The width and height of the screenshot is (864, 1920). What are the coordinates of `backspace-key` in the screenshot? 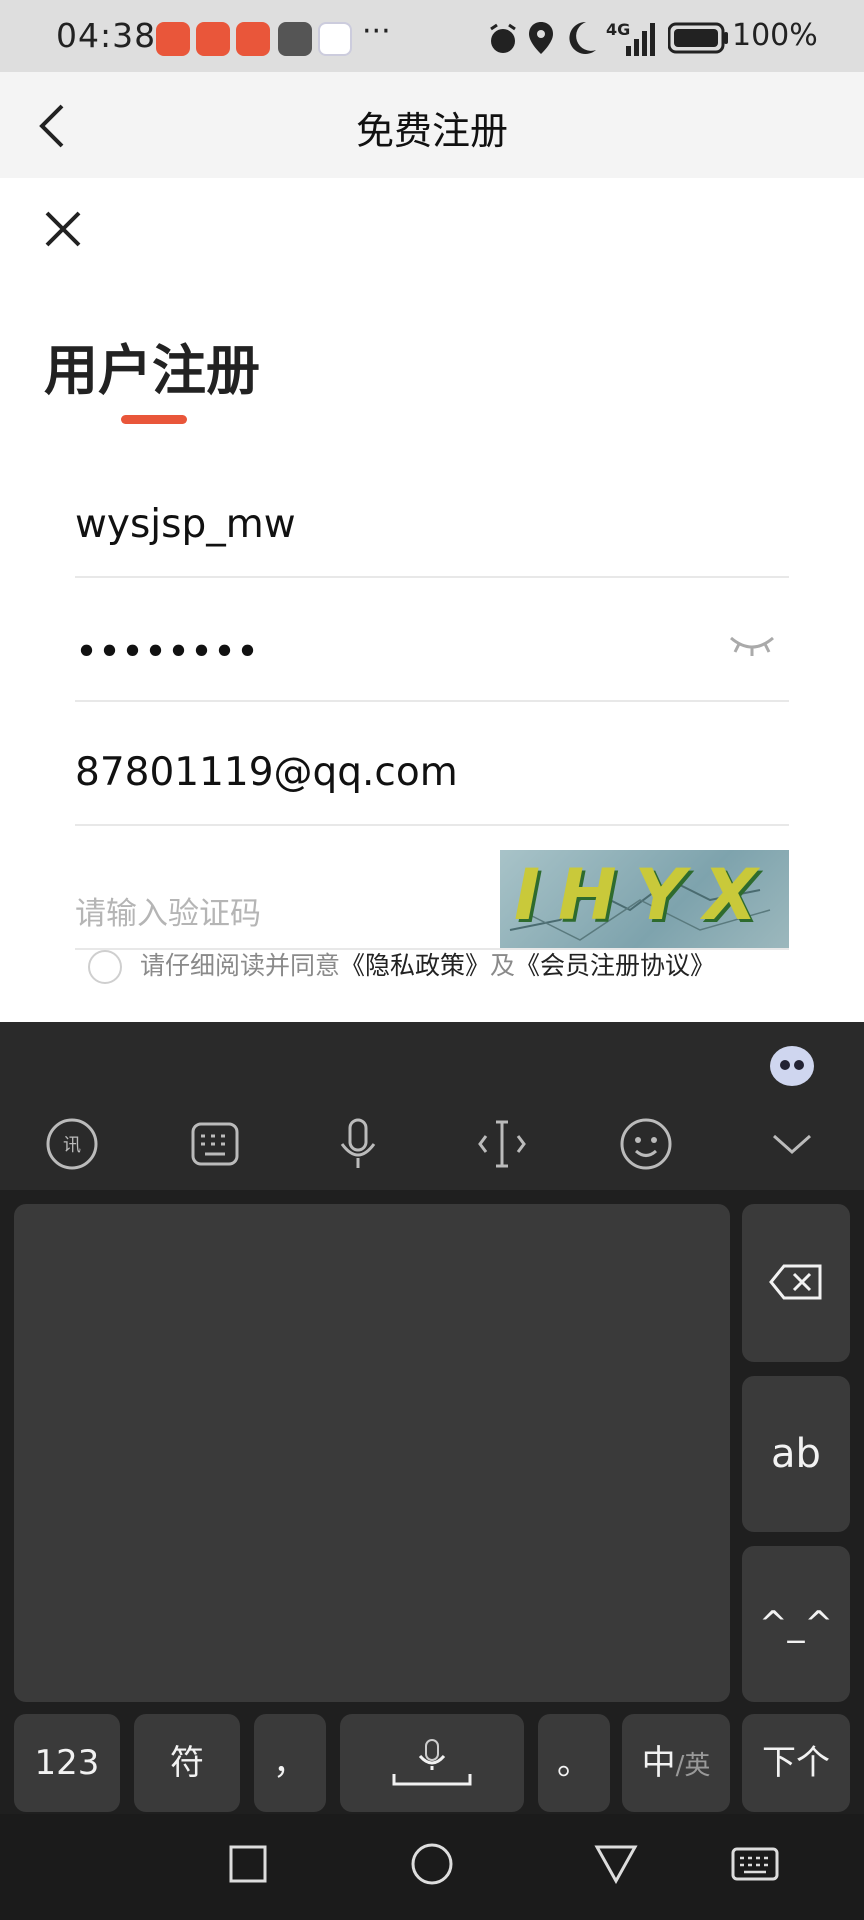 It's located at (796, 1283).